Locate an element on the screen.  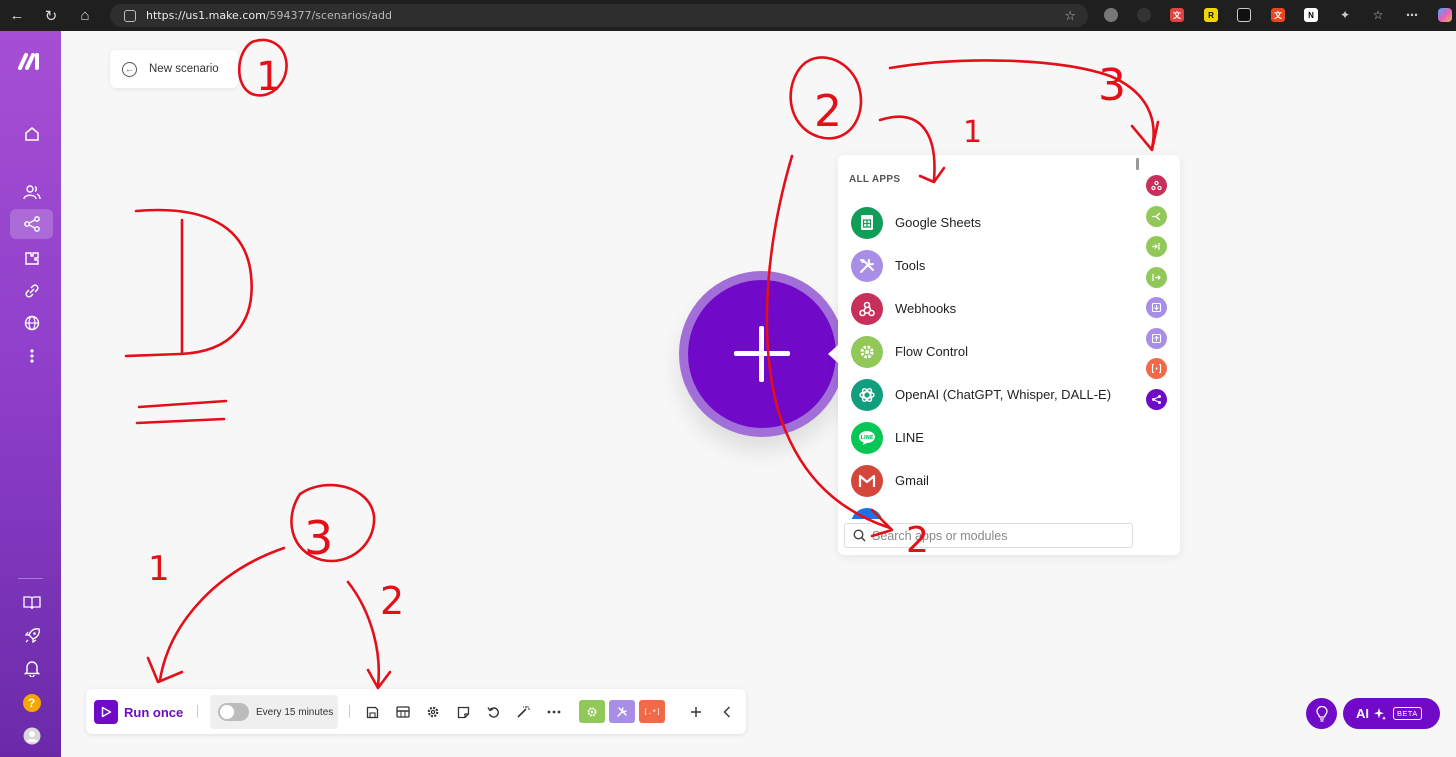
http-icon is located at coordinates (867, 513).